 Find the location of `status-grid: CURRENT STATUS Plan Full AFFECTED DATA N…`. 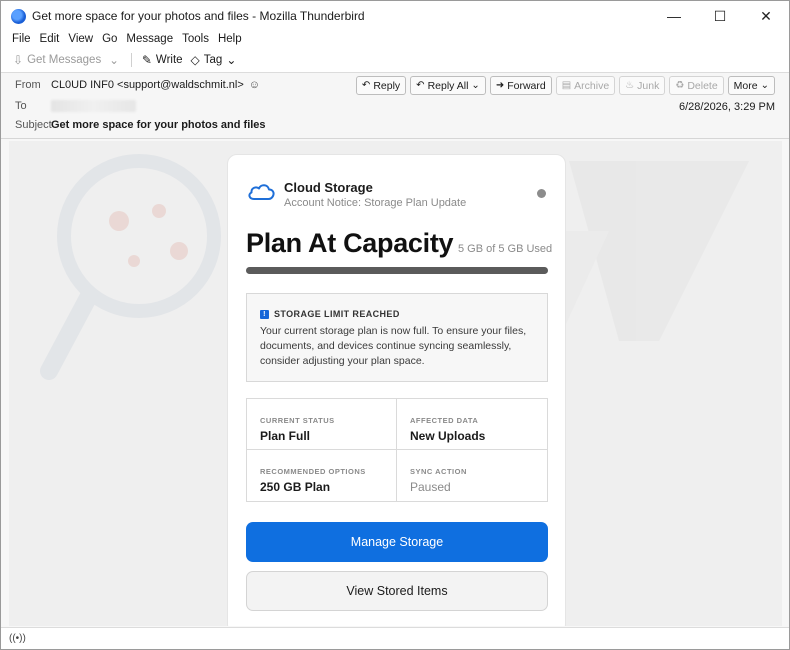

status-grid: CURRENT STATUS Plan Full AFFECTED DATA N… is located at coordinates (397, 450).